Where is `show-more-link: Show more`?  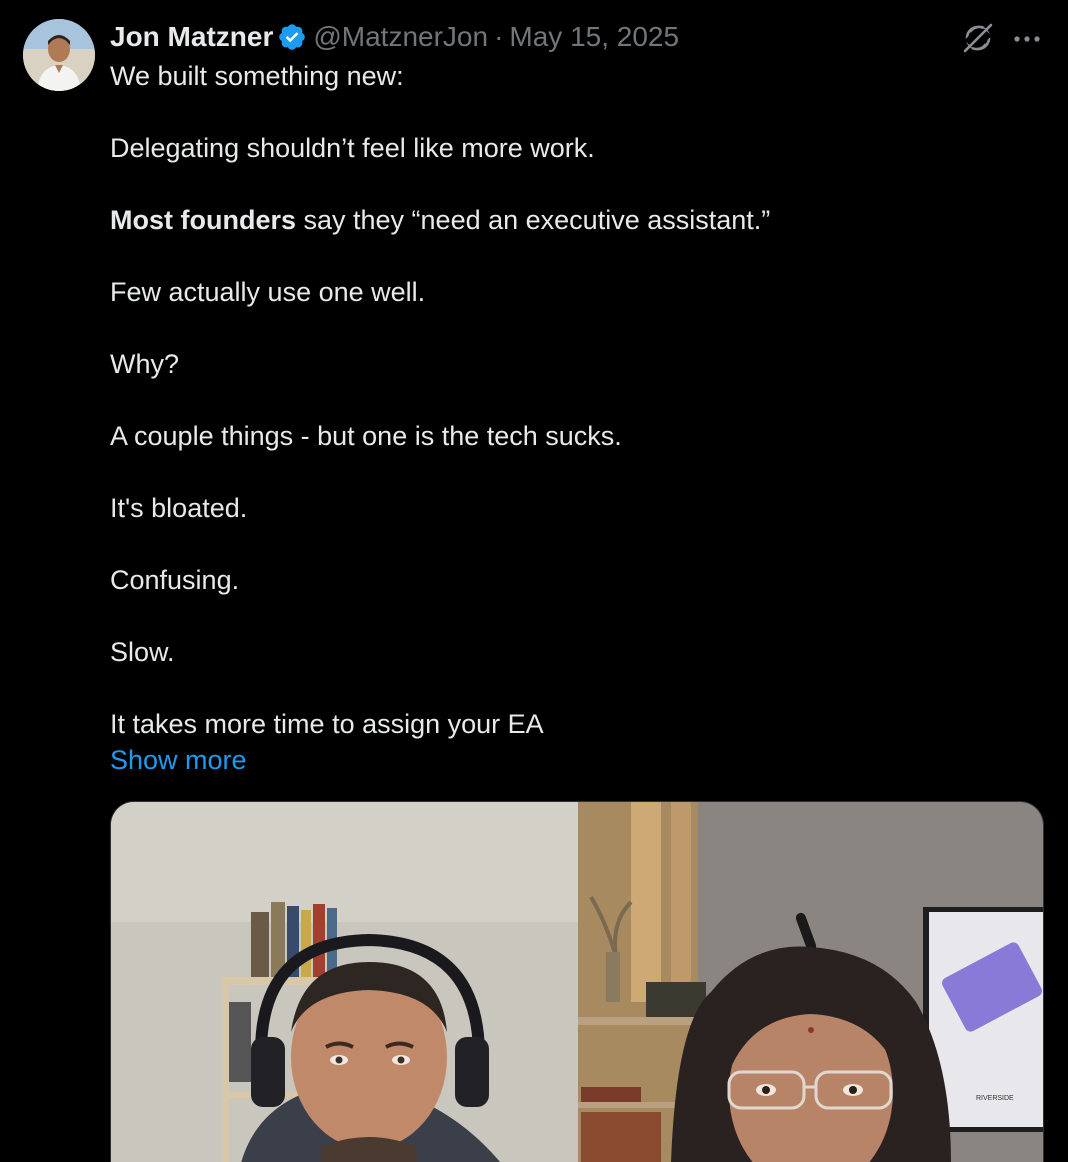 show-more-link: Show more is located at coordinates (575, 760).